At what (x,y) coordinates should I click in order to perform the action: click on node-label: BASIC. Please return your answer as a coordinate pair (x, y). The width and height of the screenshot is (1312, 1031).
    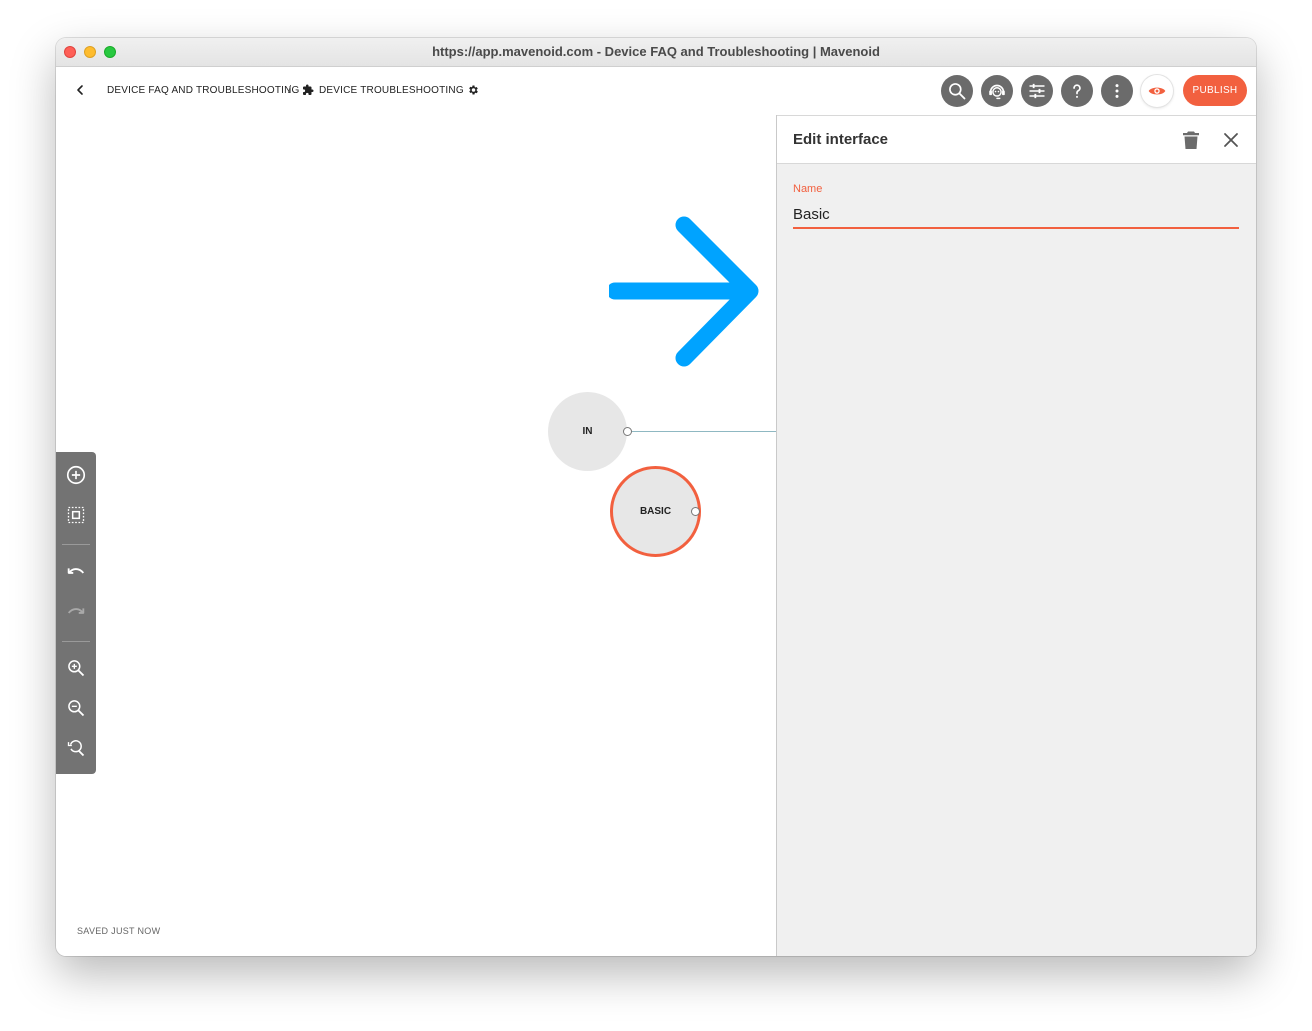
    Looking at the image, I should click on (655, 511).